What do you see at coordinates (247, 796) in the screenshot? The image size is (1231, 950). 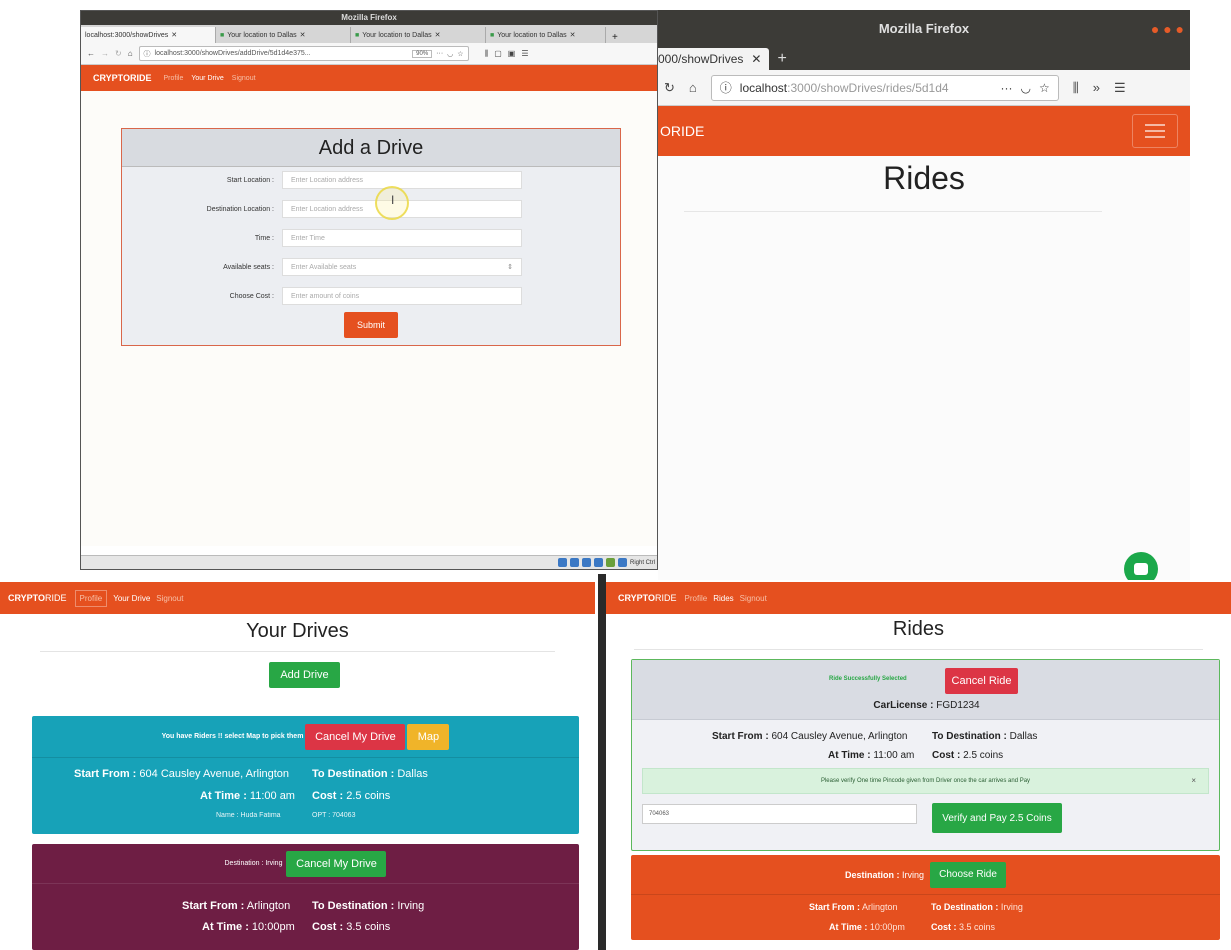 I see `at-time: At Time : 11:00 am` at bounding box center [247, 796].